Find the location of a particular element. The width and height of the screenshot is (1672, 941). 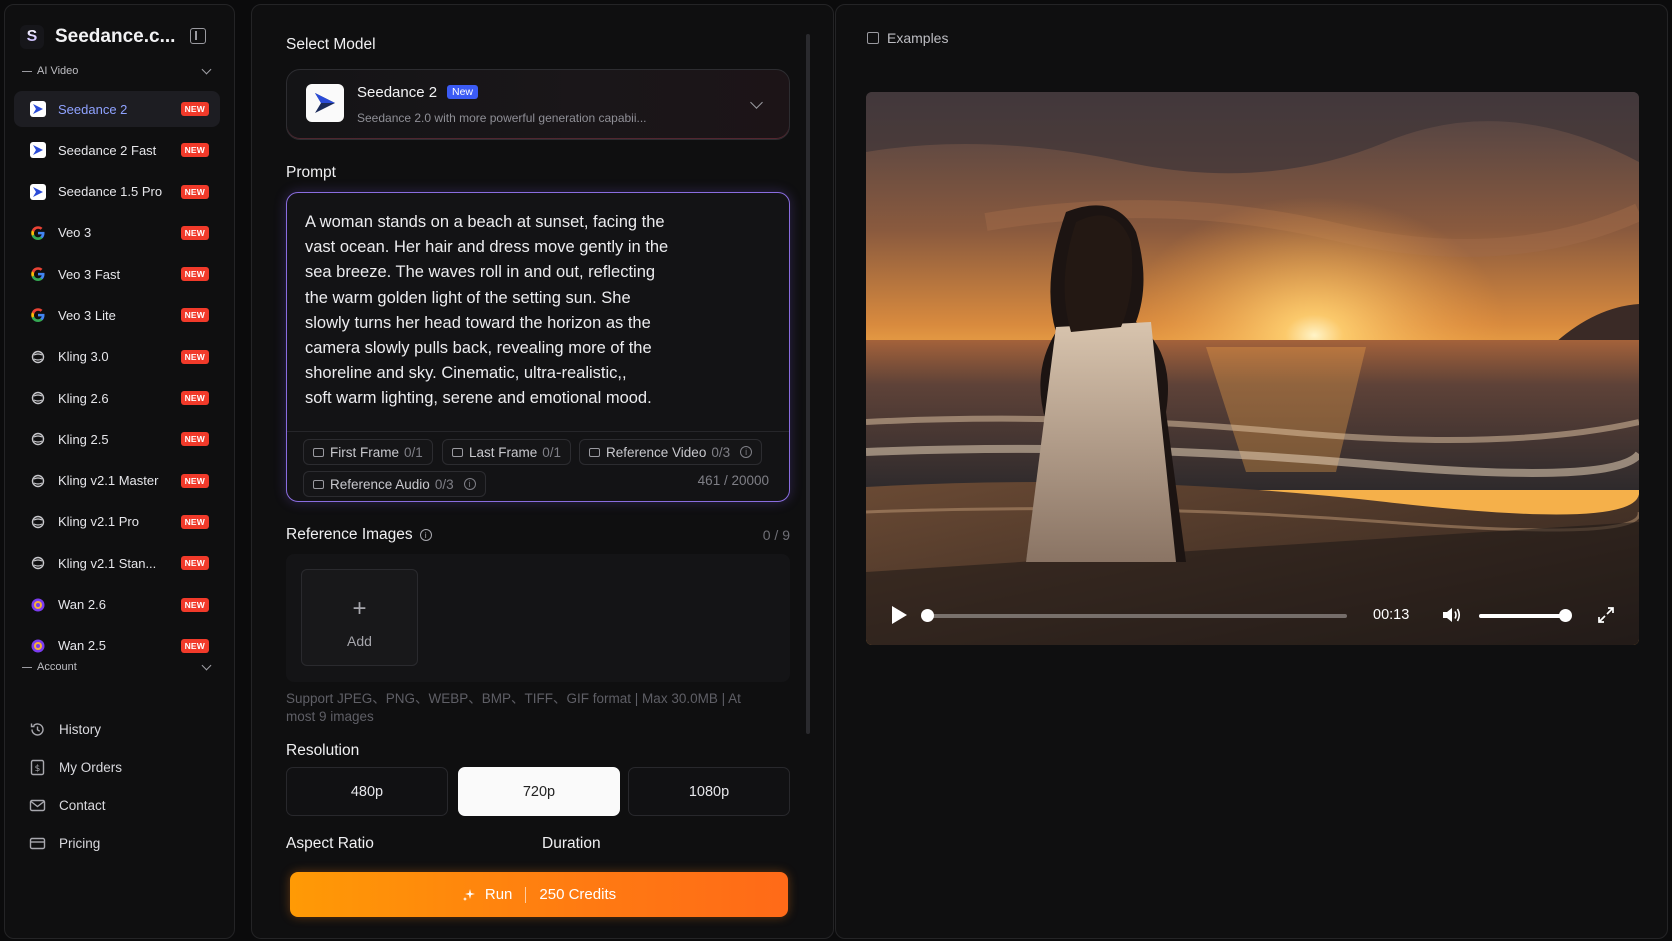

sidebar-item-my-orders: $ My Orders is located at coordinates (122, 767).